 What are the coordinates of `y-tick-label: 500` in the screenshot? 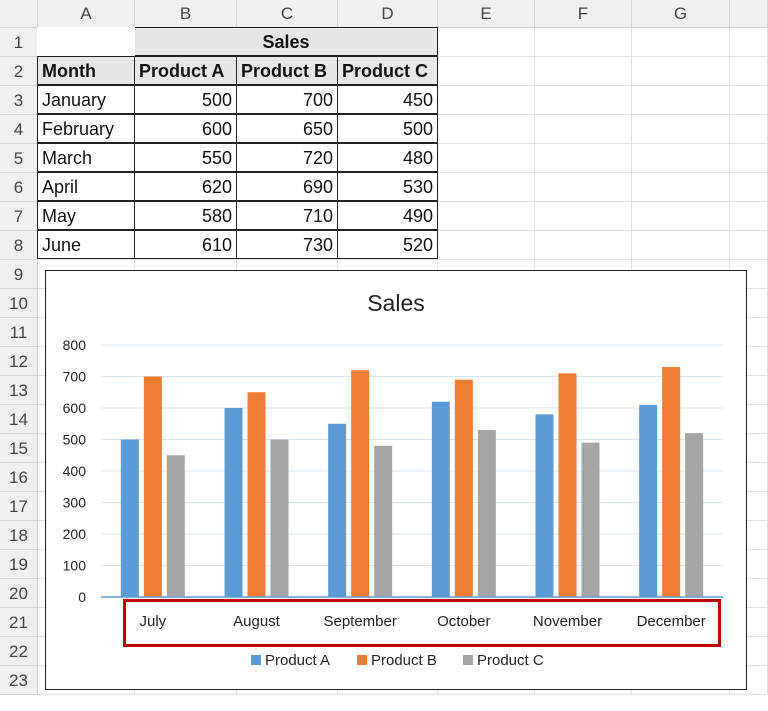 It's located at (75, 440).